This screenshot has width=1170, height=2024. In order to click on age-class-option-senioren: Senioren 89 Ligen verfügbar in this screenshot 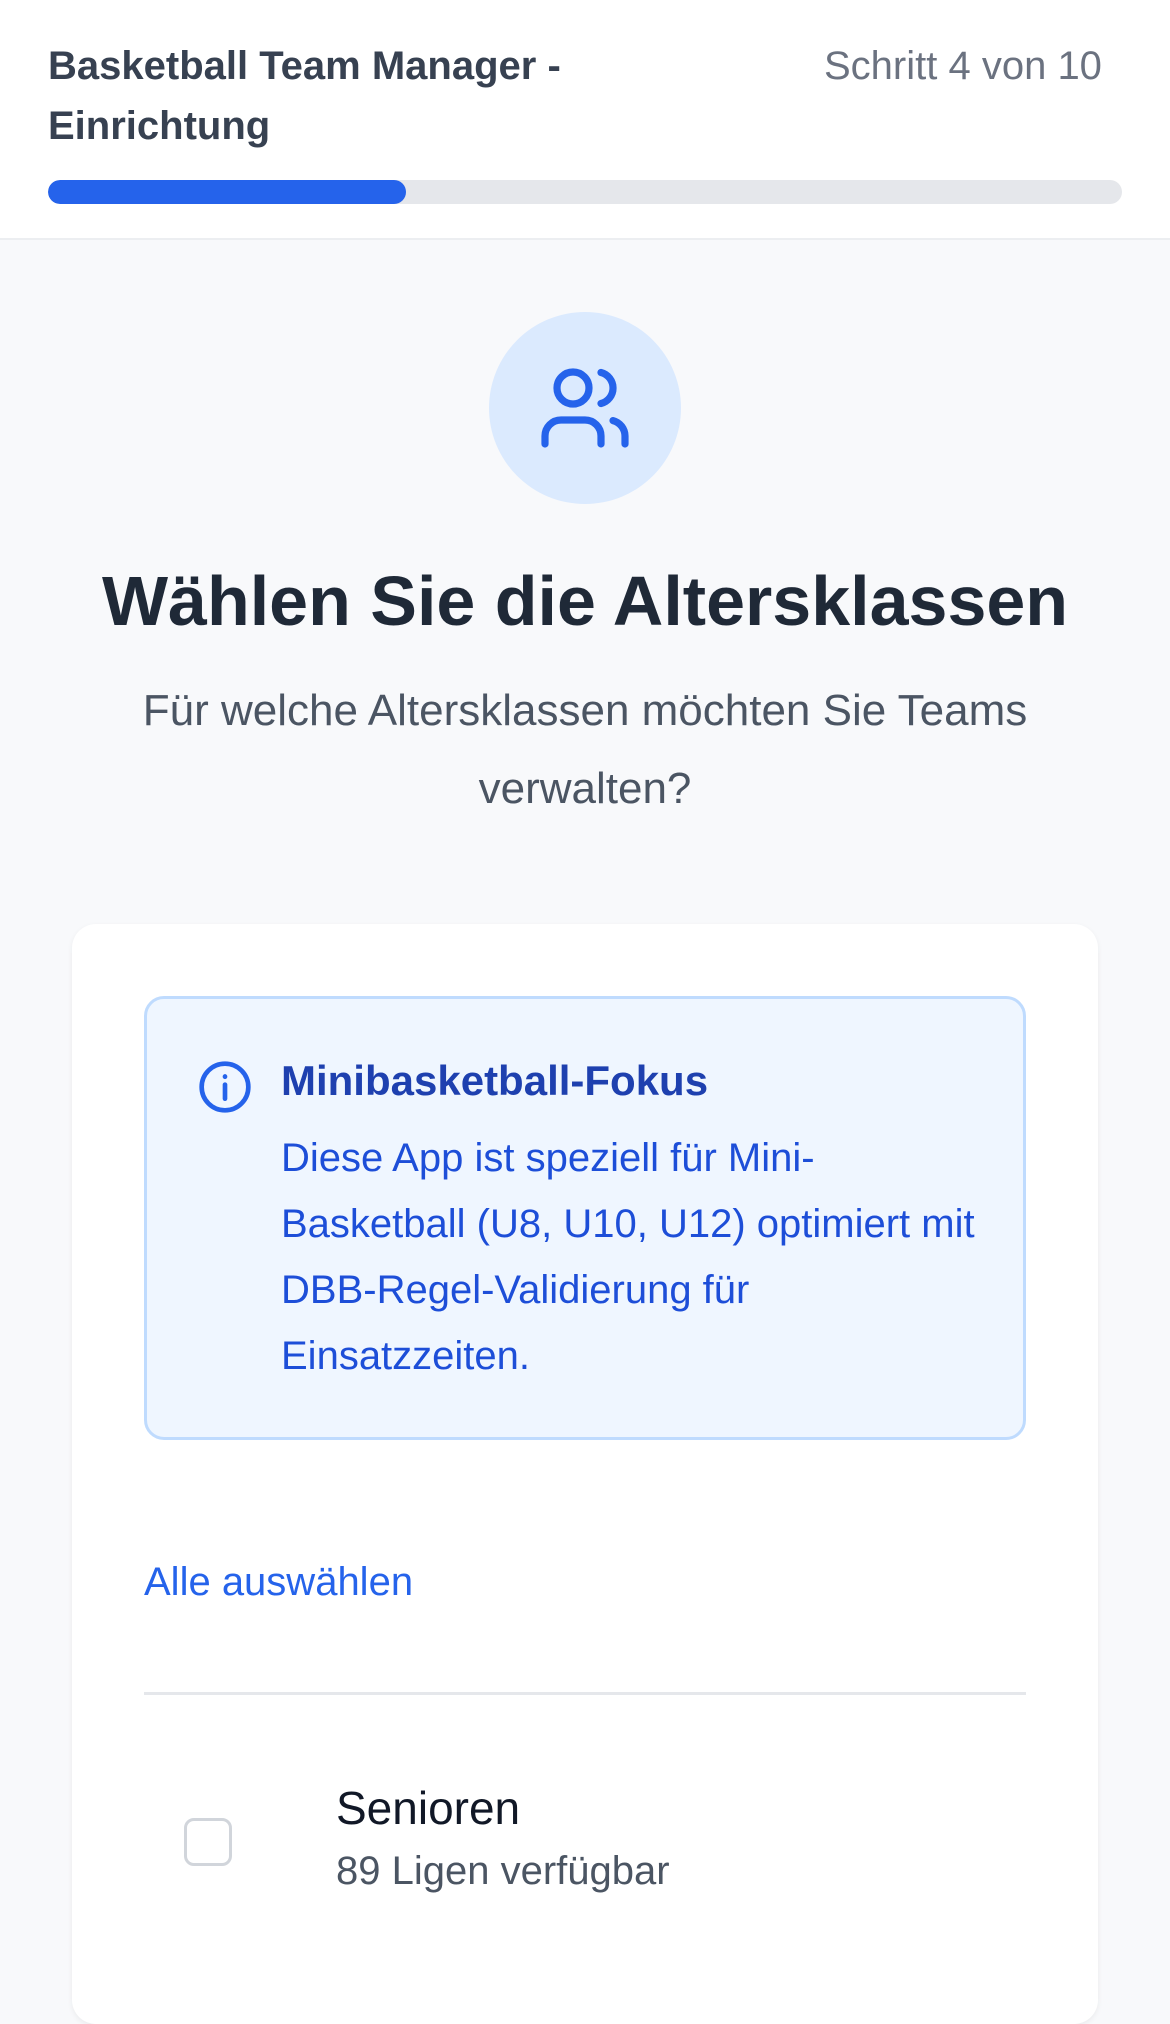, I will do `click(585, 1856)`.